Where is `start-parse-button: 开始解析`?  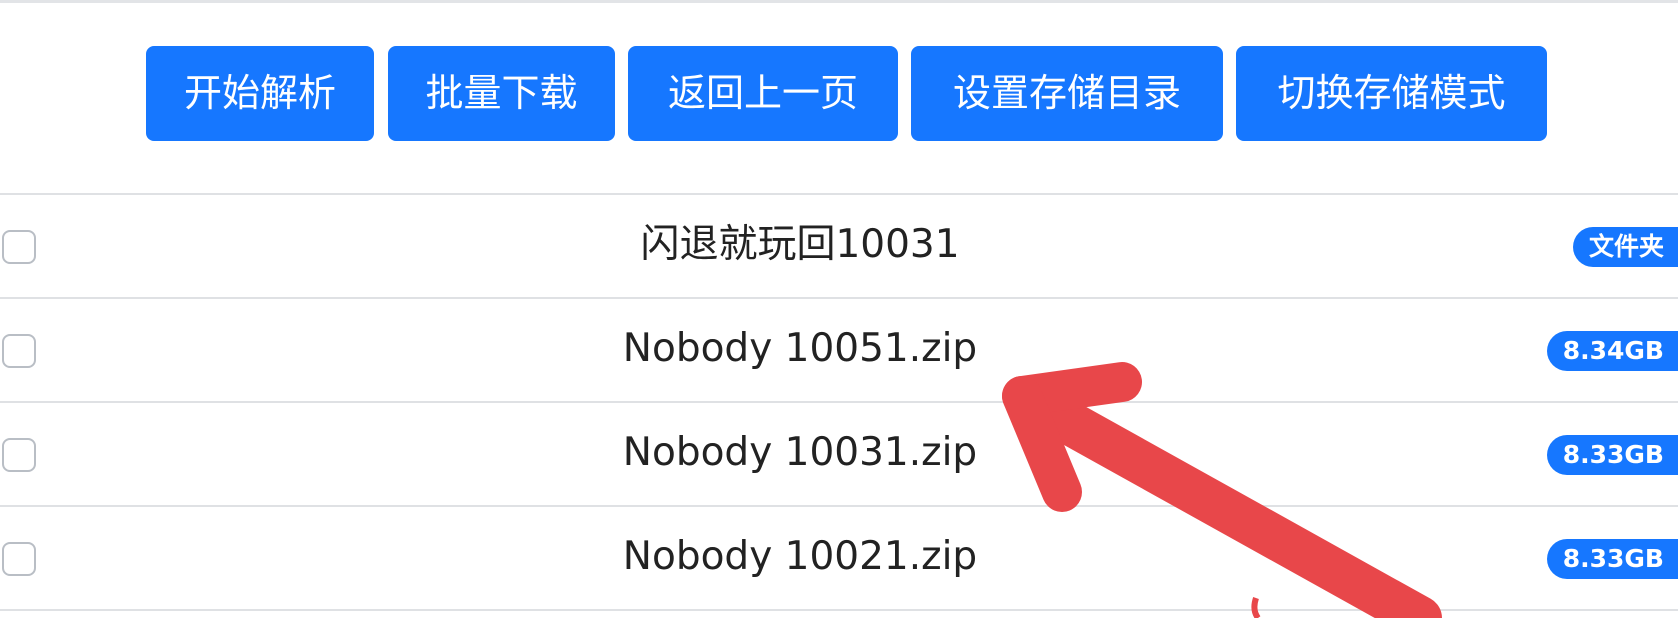 start-parse-button: 开始解析 is located at coordinates (260, 93).